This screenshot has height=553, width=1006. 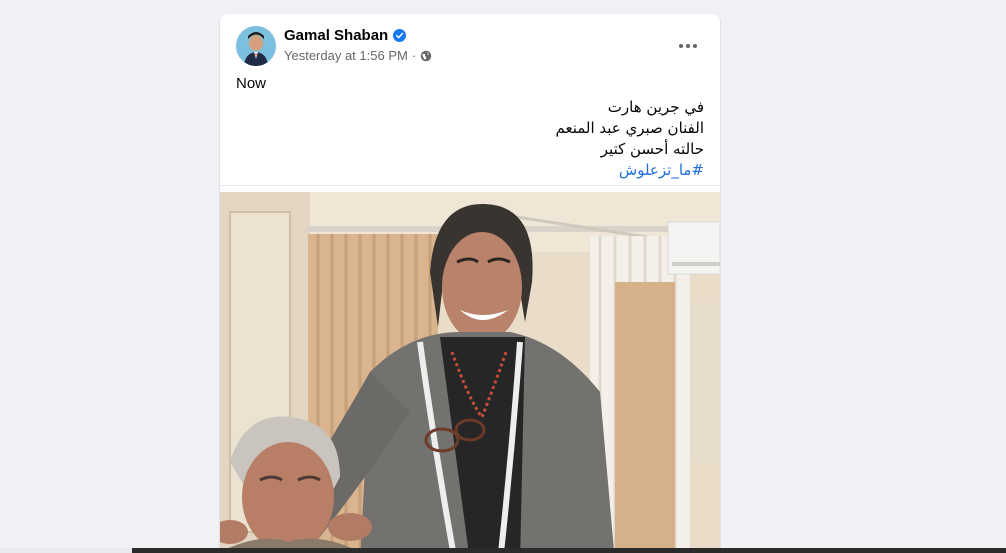 I want to click on post-meta: Yesterday at 1:56 PM ·, so click(x=358, y=55).